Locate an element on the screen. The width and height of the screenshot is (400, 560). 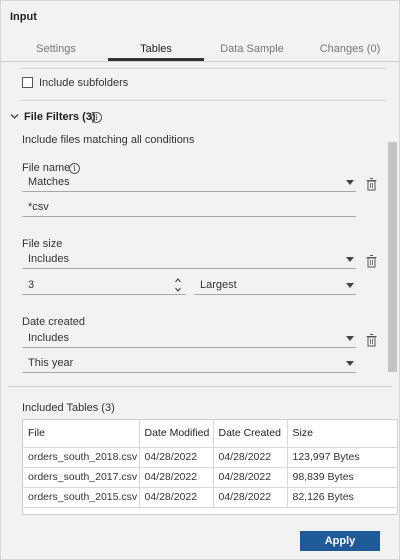
cell-size: 98,839 Bytes is located at coordinates (342, 477).